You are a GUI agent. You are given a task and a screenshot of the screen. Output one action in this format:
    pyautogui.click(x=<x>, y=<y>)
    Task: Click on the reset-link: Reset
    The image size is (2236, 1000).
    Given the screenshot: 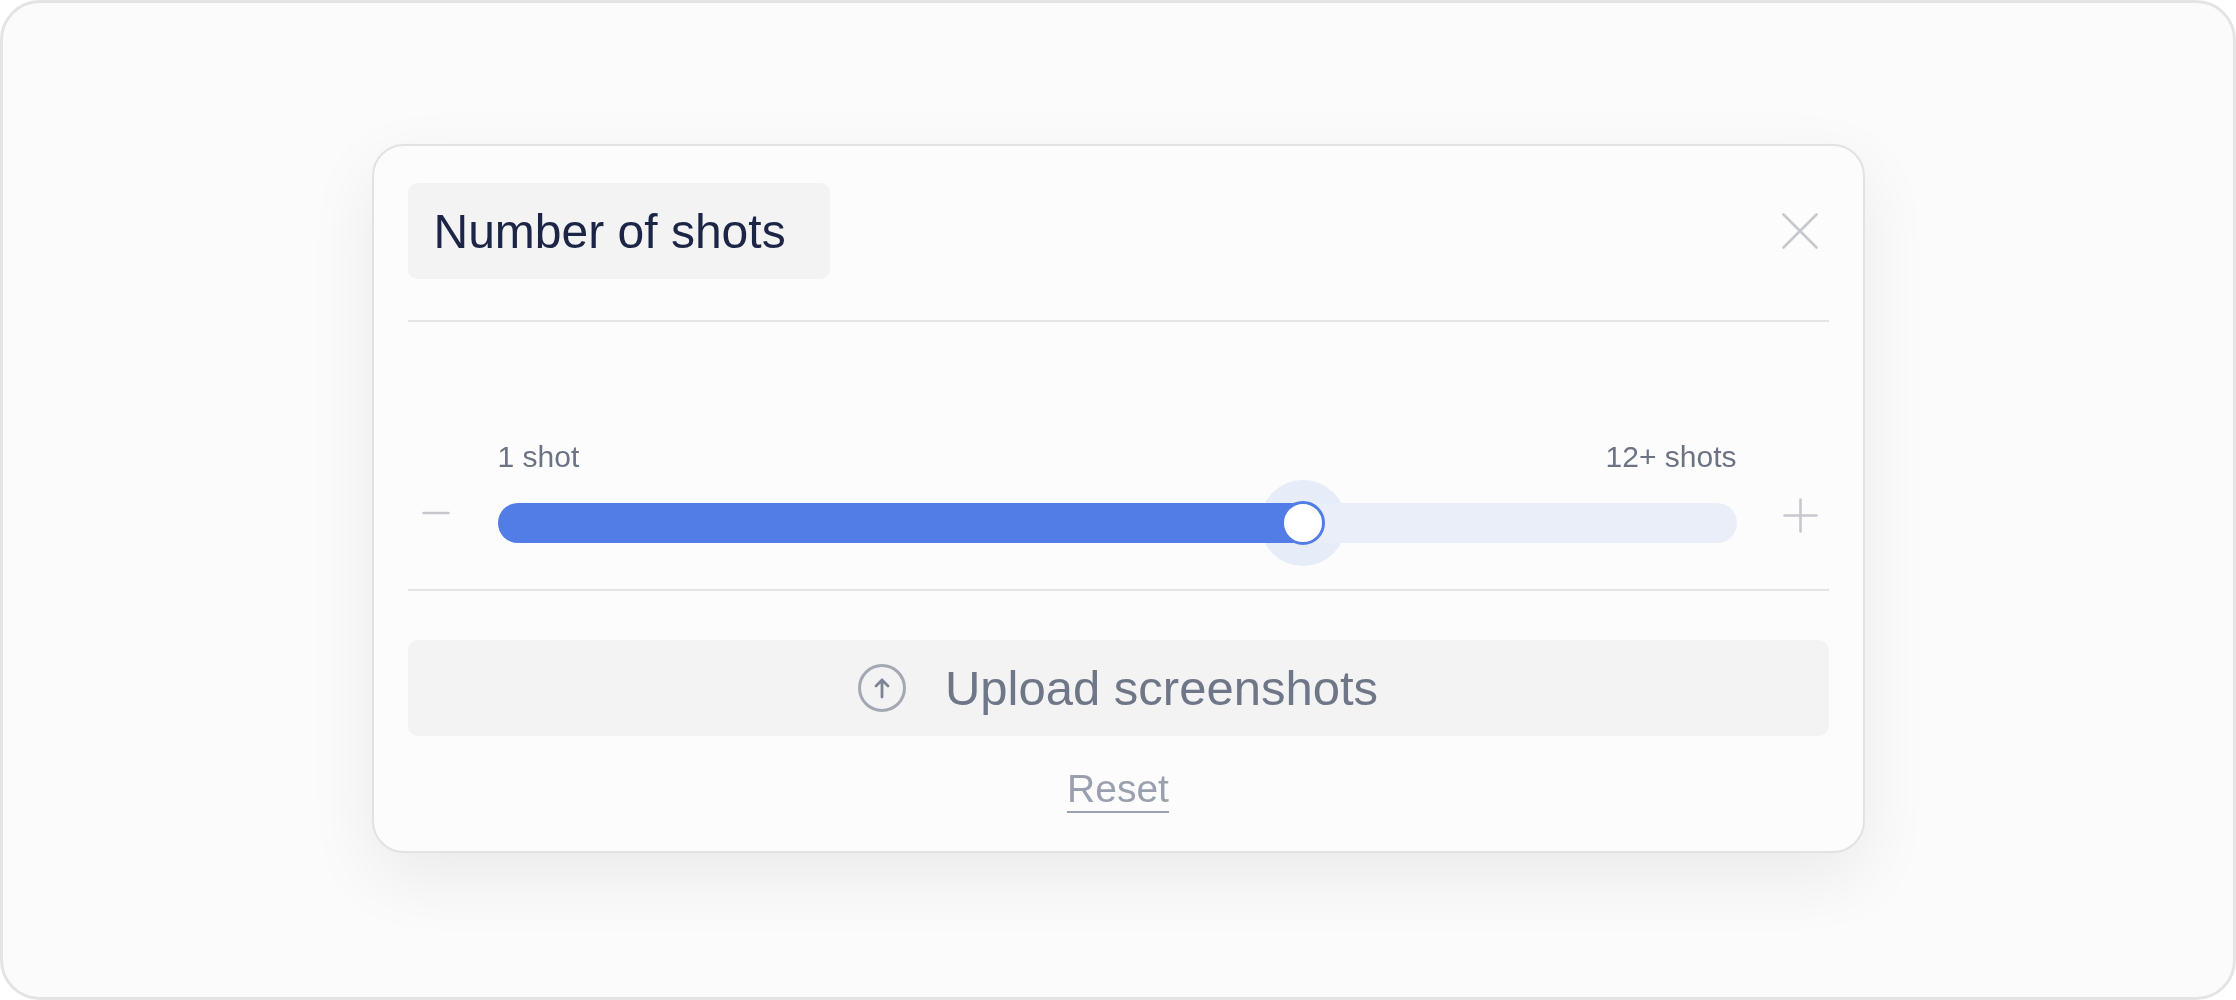 What is the action you would take?
    pyautogui.click(x=1118, y=789)
    